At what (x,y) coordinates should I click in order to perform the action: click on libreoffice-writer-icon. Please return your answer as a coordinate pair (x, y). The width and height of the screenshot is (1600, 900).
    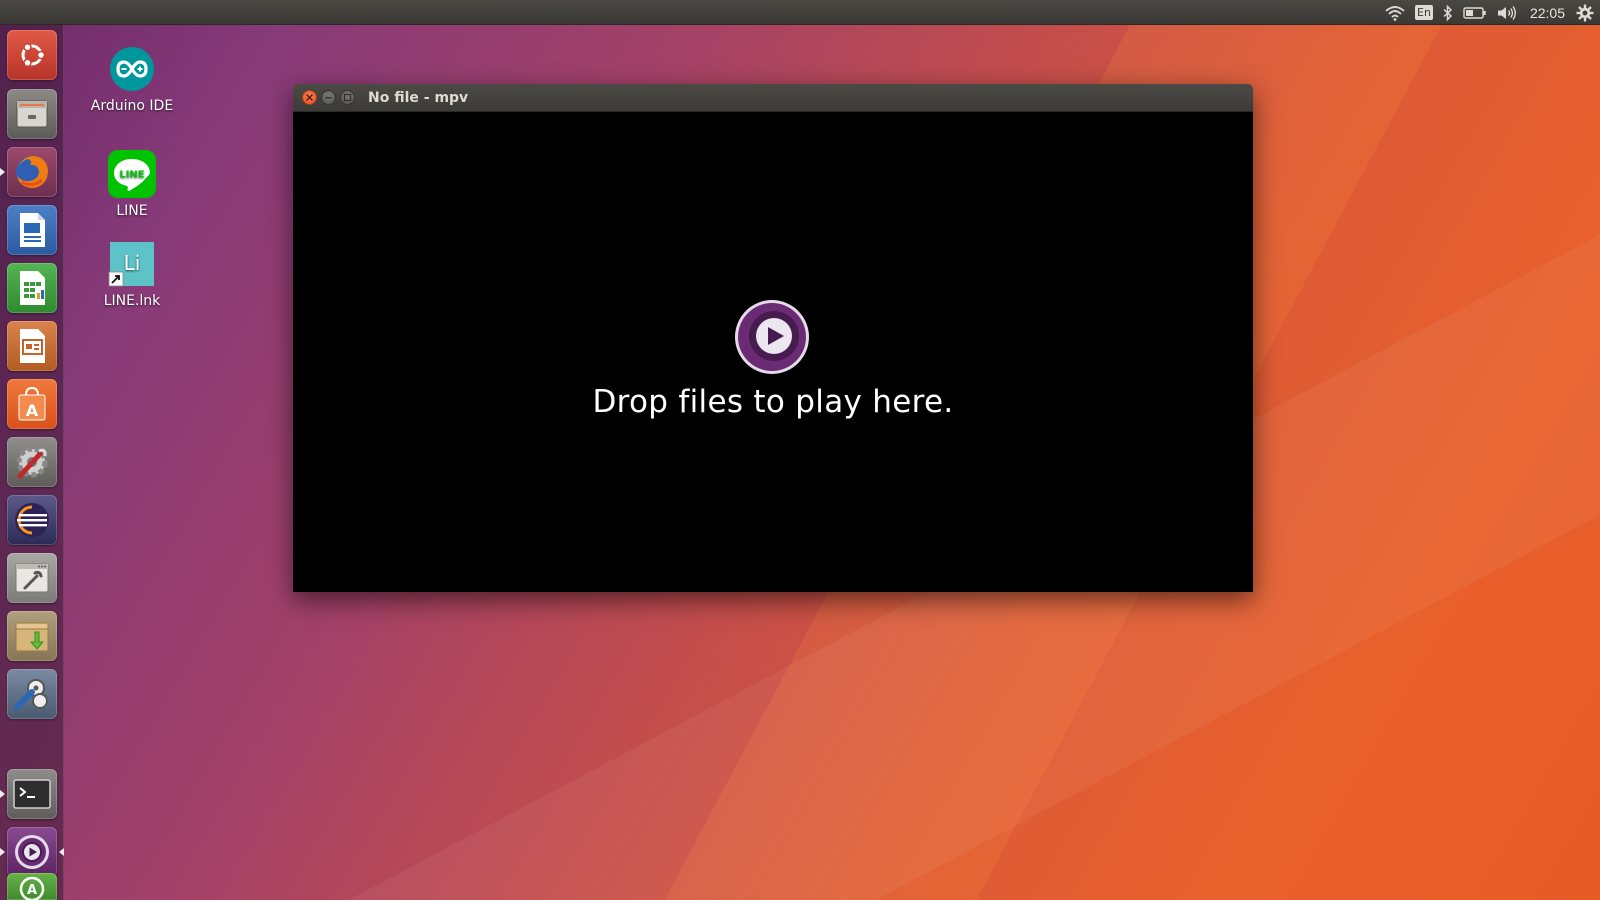
    Looking at the image, I should click on (32, 230).